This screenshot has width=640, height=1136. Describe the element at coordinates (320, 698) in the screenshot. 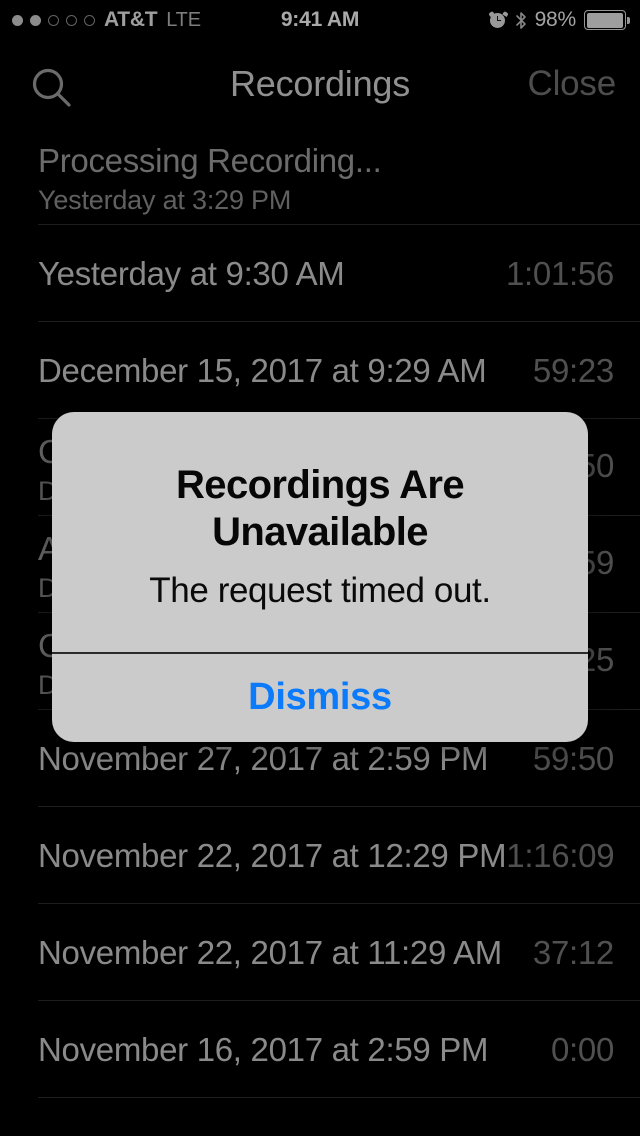

I see `dismiss-button: Dismiss` at that location.